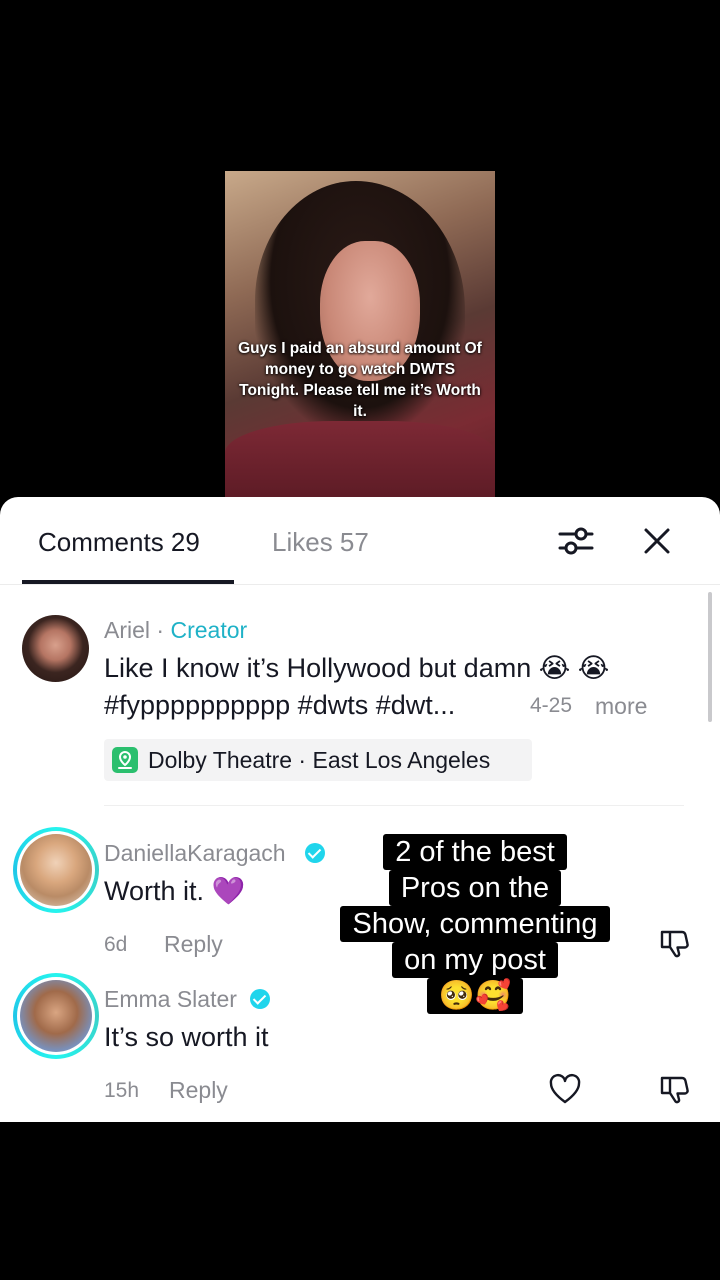  Describe the element at coordinates (119, 542) in the screenshot. I see `tab-comments: Comments 29` at that location.